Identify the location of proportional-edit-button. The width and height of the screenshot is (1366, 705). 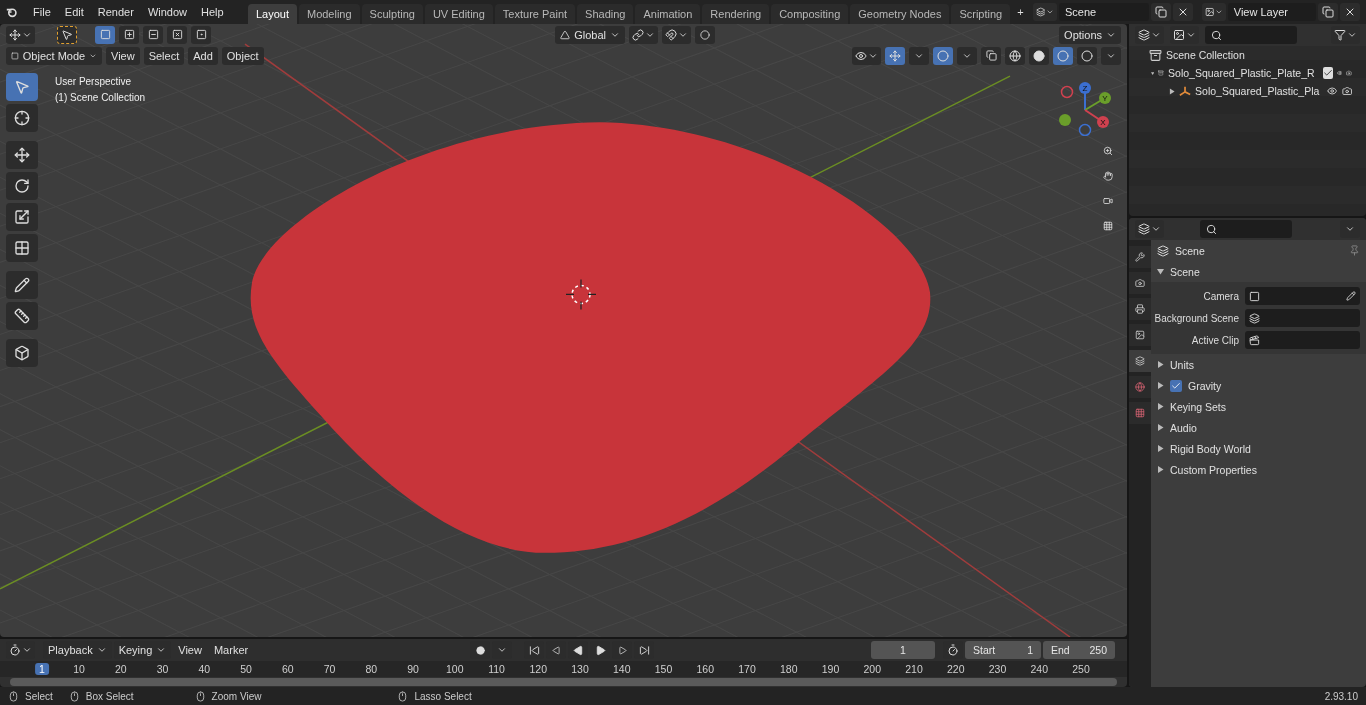
(705, 34).